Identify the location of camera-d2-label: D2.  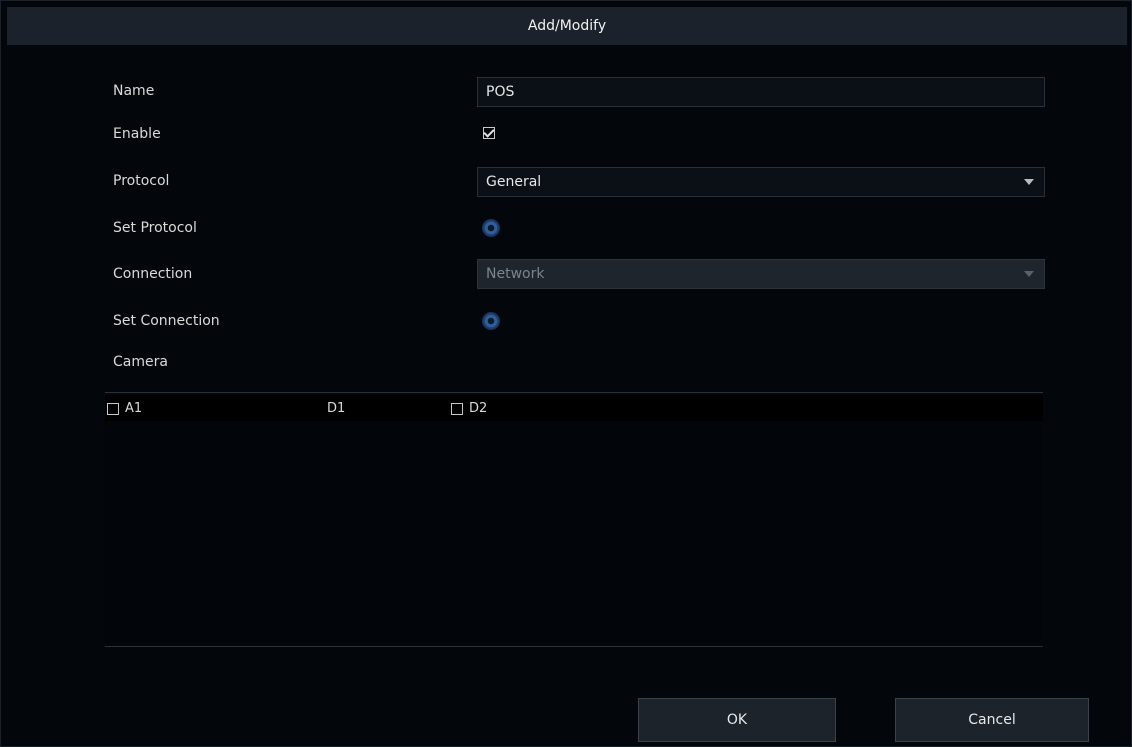
(478, 408).